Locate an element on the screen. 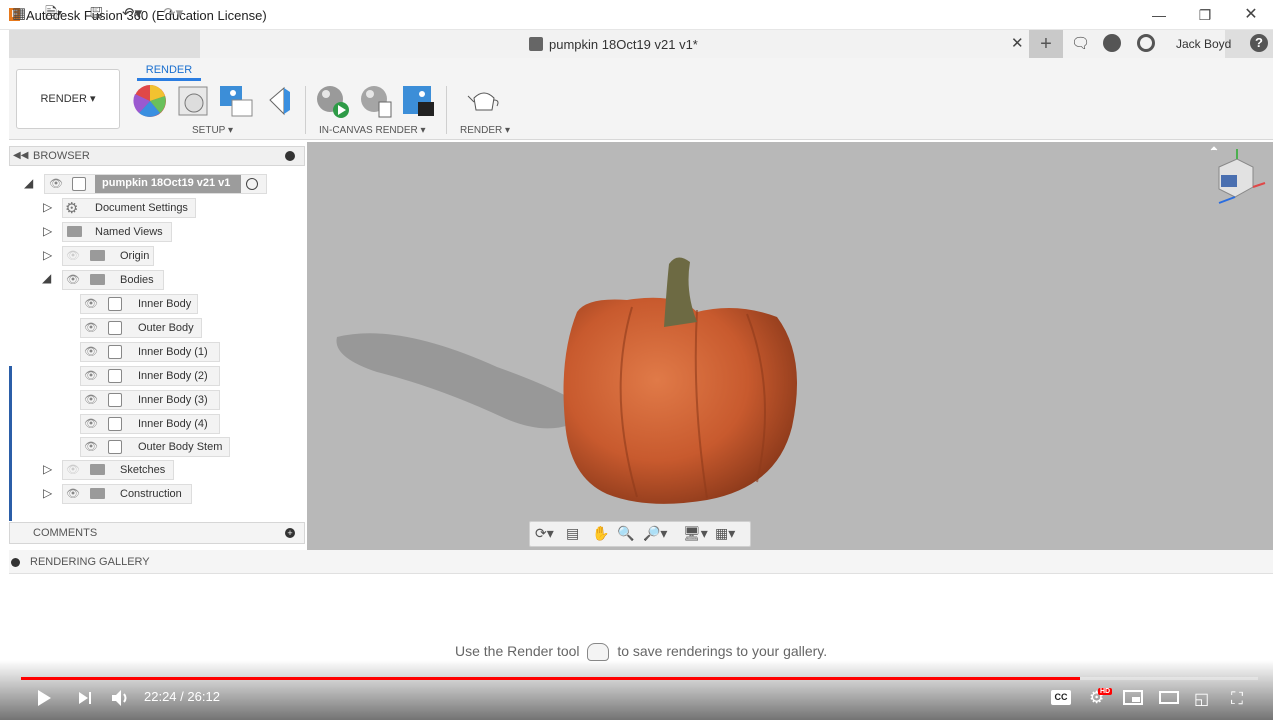 The image size is (1273, 720). tab-render: RENDER is located at coordinates (169, 70).